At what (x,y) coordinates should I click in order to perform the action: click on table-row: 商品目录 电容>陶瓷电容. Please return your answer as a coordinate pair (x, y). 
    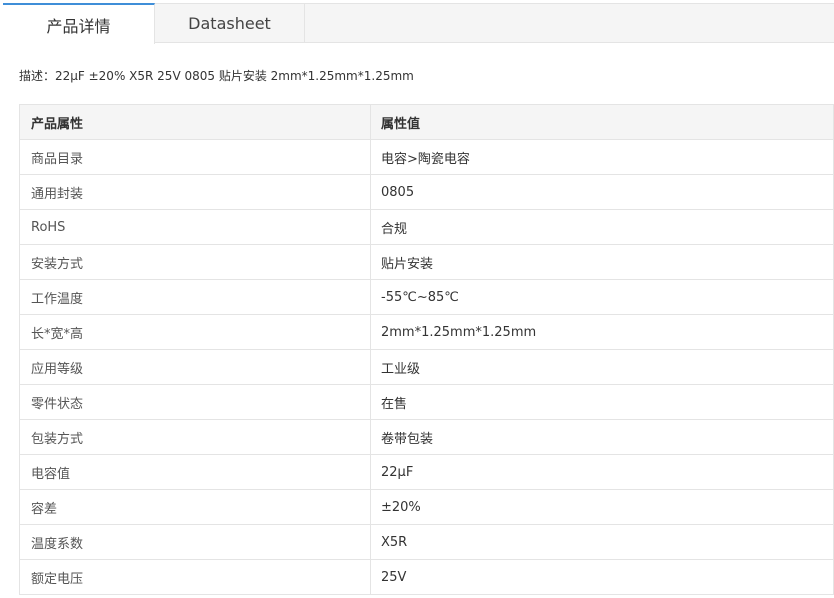
    Looking at the image, I should click on (426, 157).